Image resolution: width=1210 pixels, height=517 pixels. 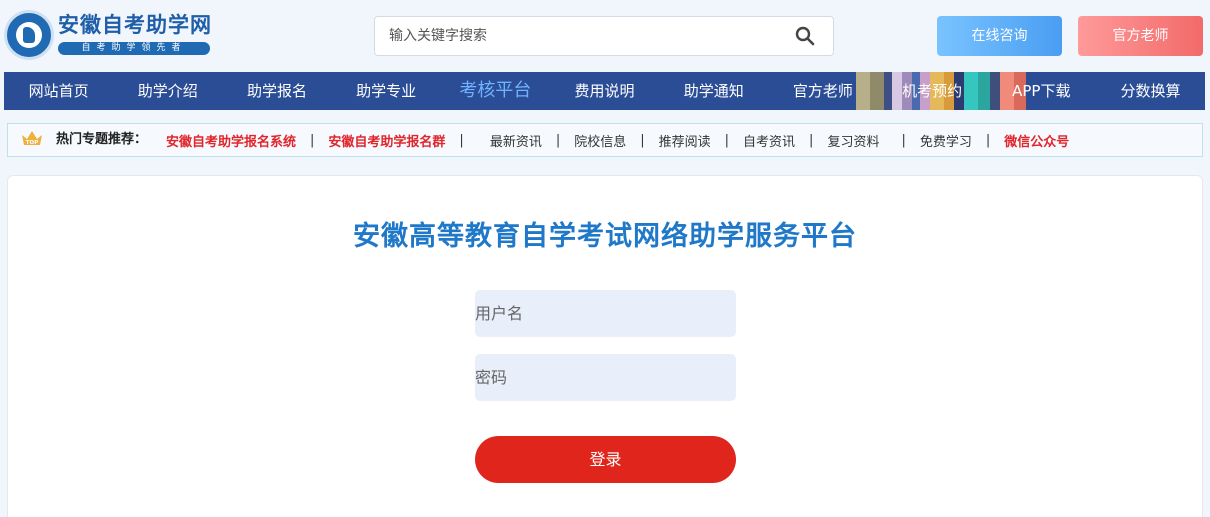 What do you see at coordinates (685, 140) in the screenshot?
I see `hot-link-recommended: 推荐阅读` at bounding box center [685, 140].